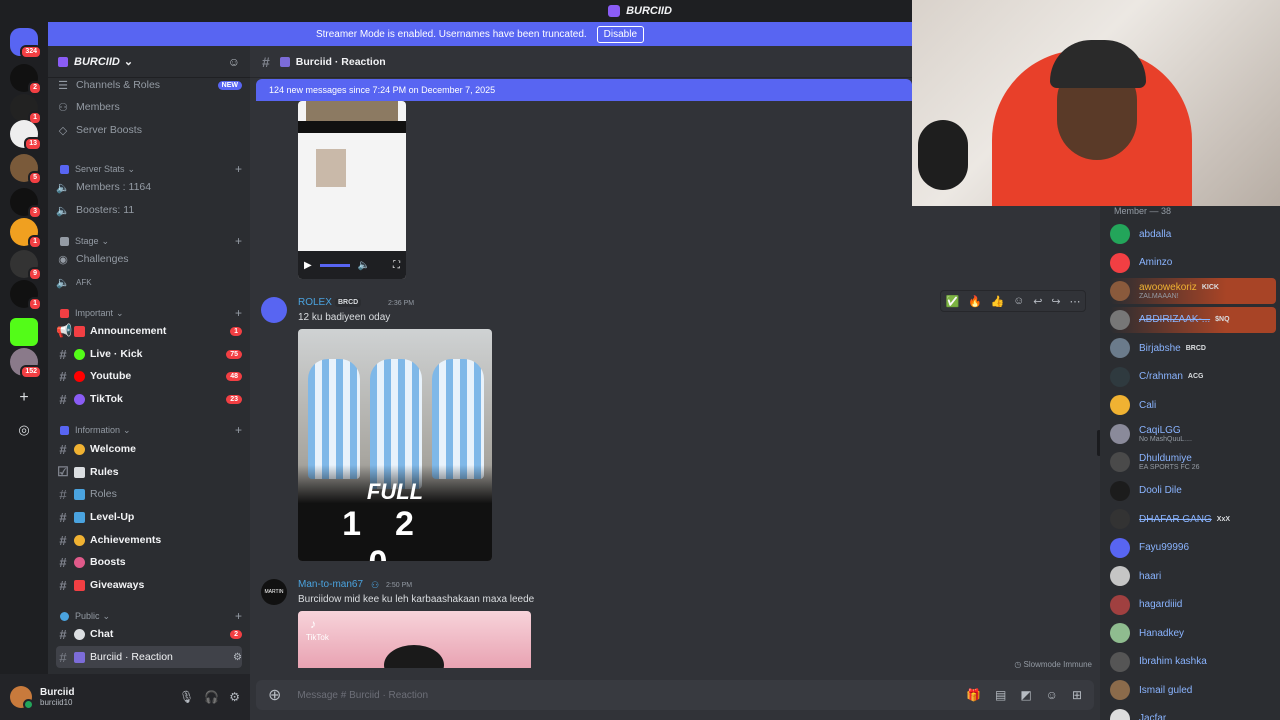  What do you see at coordinates (149, 187) in the screenshot?
I see `voice-channel-members: 🔈 Members : 1164` at bounding box center [149, 187].